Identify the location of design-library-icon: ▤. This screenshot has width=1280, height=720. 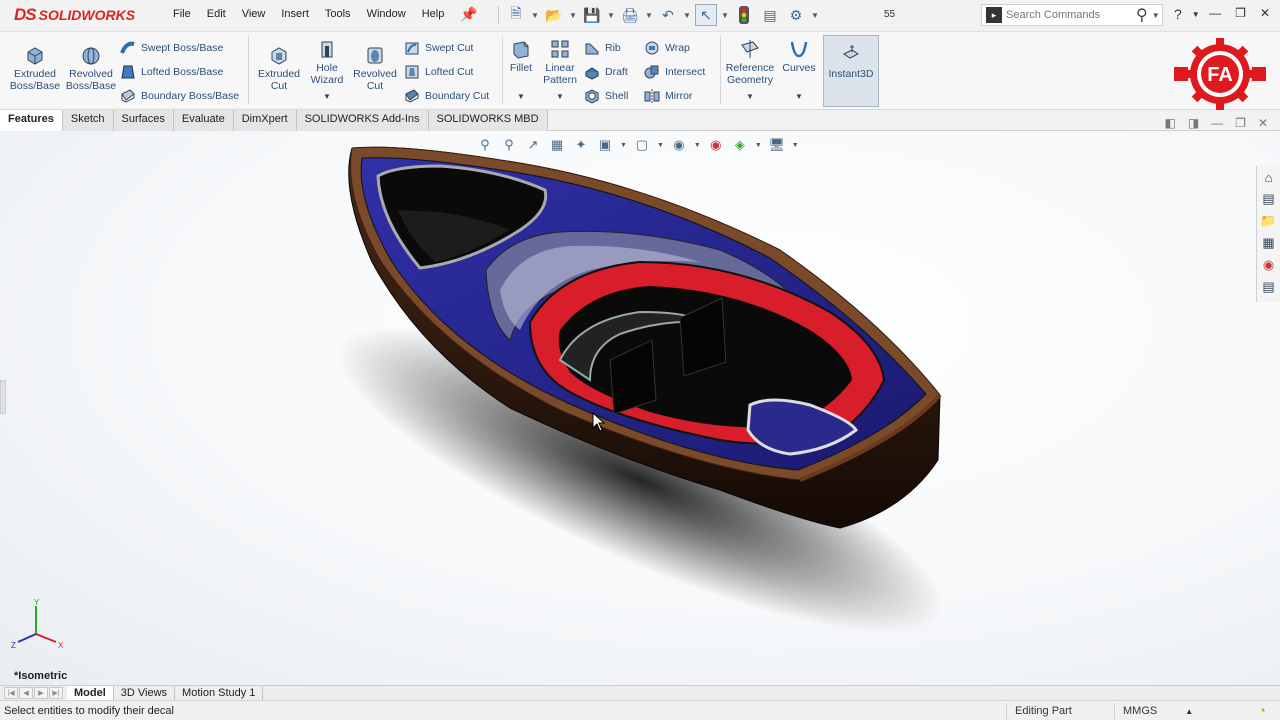
(1269, 199).